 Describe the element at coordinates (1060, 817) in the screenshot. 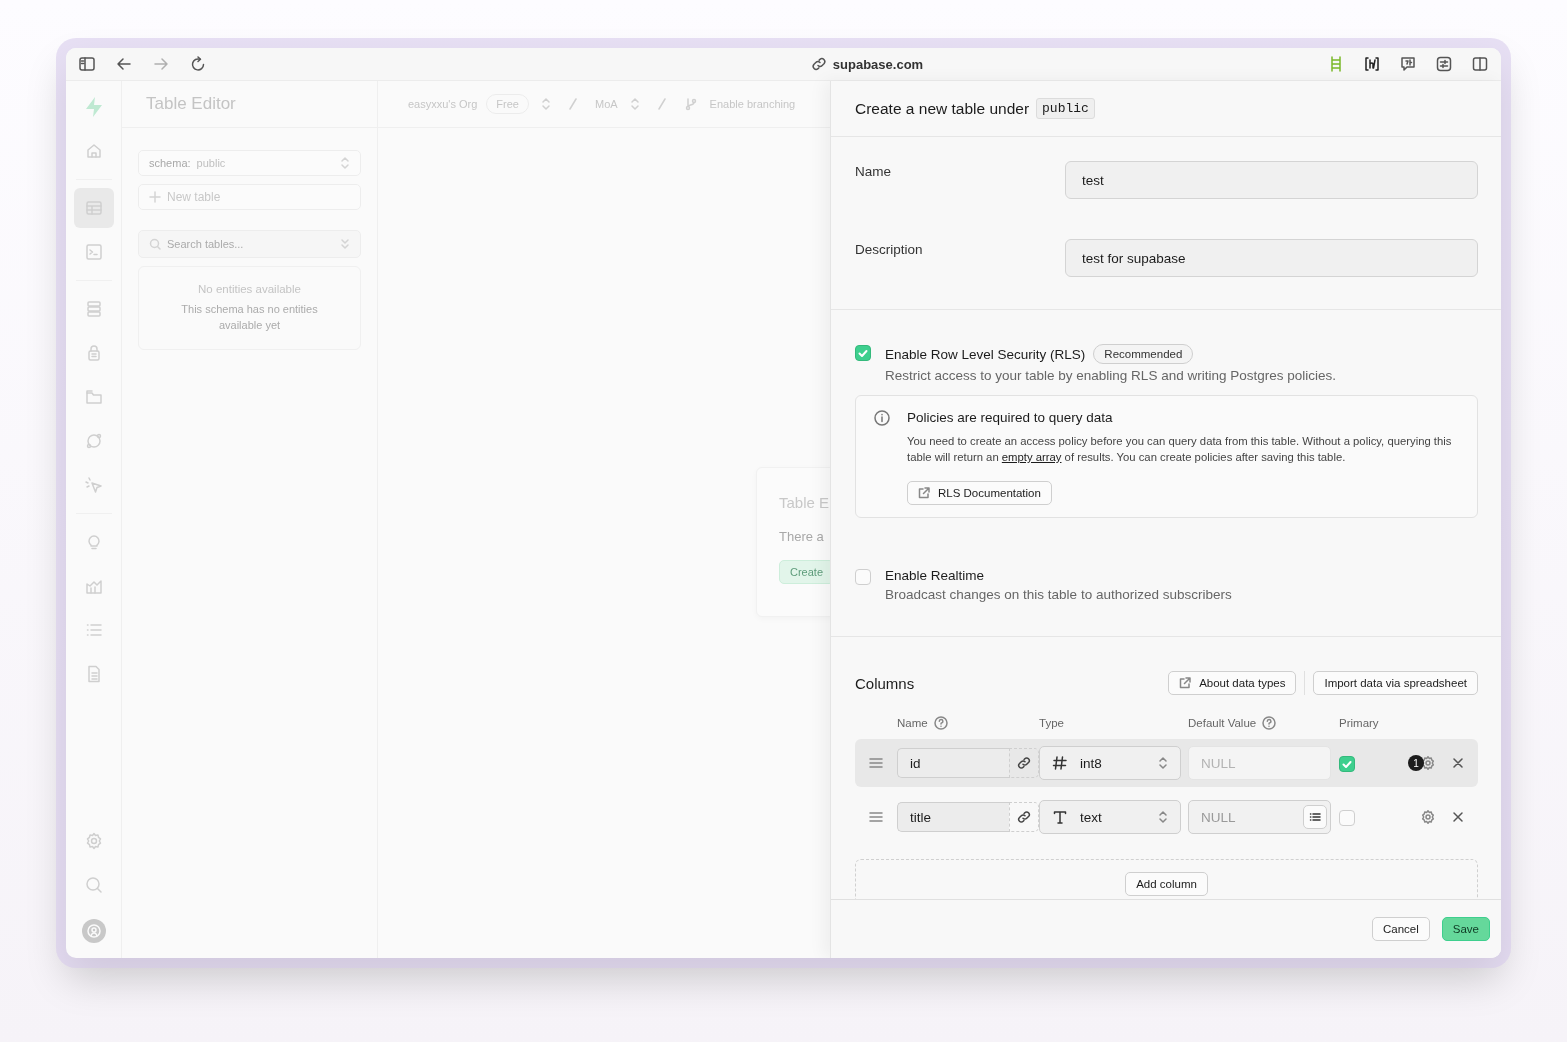

I see `letter-t-icon` at that location.